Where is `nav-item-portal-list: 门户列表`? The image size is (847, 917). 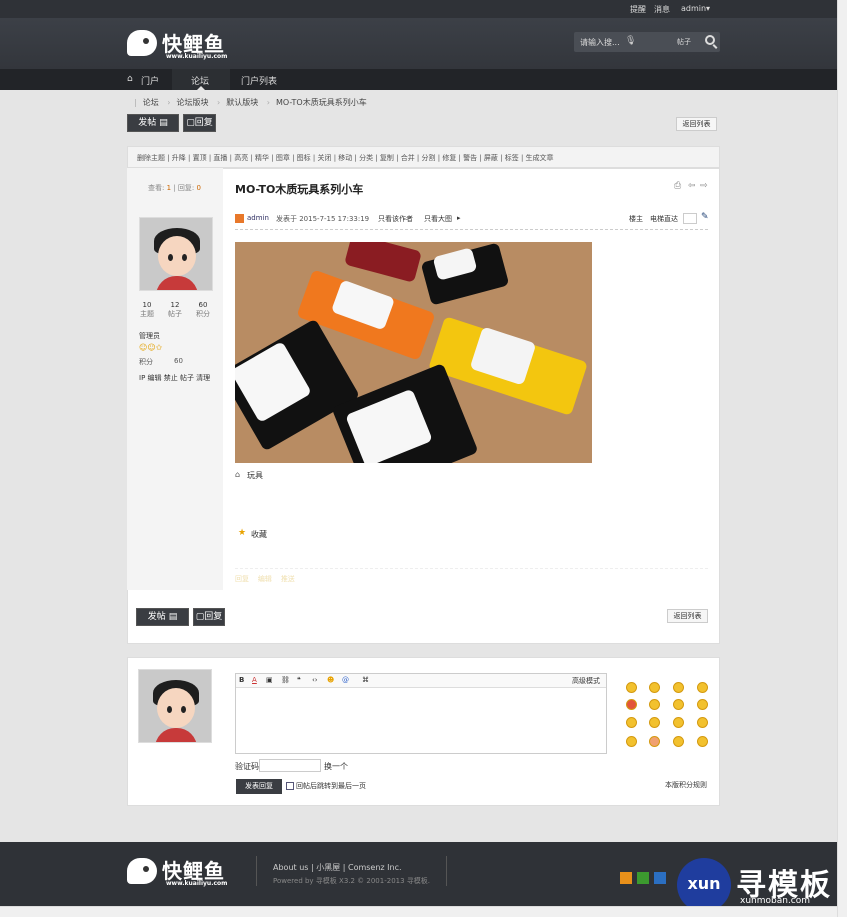
nav-item-portal-list: 门户列表 is located at coordinates (259, 80).